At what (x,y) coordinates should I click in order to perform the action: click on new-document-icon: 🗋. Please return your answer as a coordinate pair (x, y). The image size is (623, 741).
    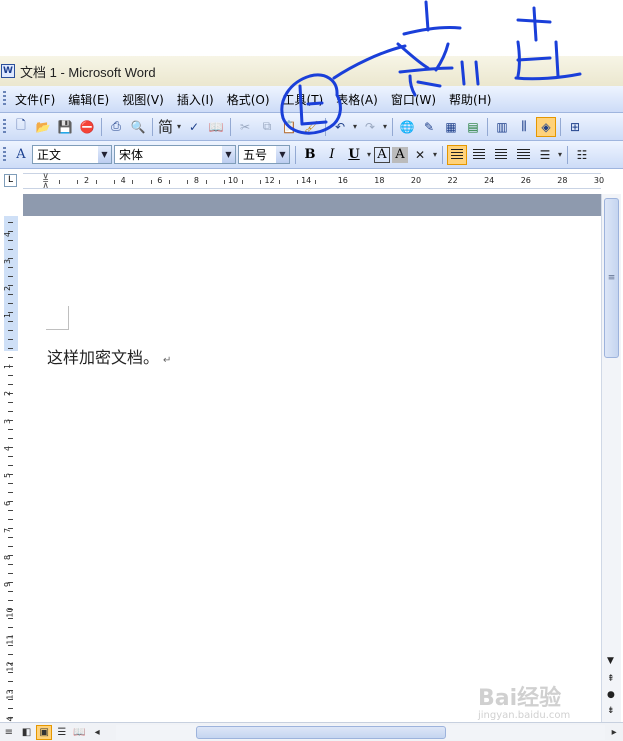
    Looking at the image, I should click on (21, 127).